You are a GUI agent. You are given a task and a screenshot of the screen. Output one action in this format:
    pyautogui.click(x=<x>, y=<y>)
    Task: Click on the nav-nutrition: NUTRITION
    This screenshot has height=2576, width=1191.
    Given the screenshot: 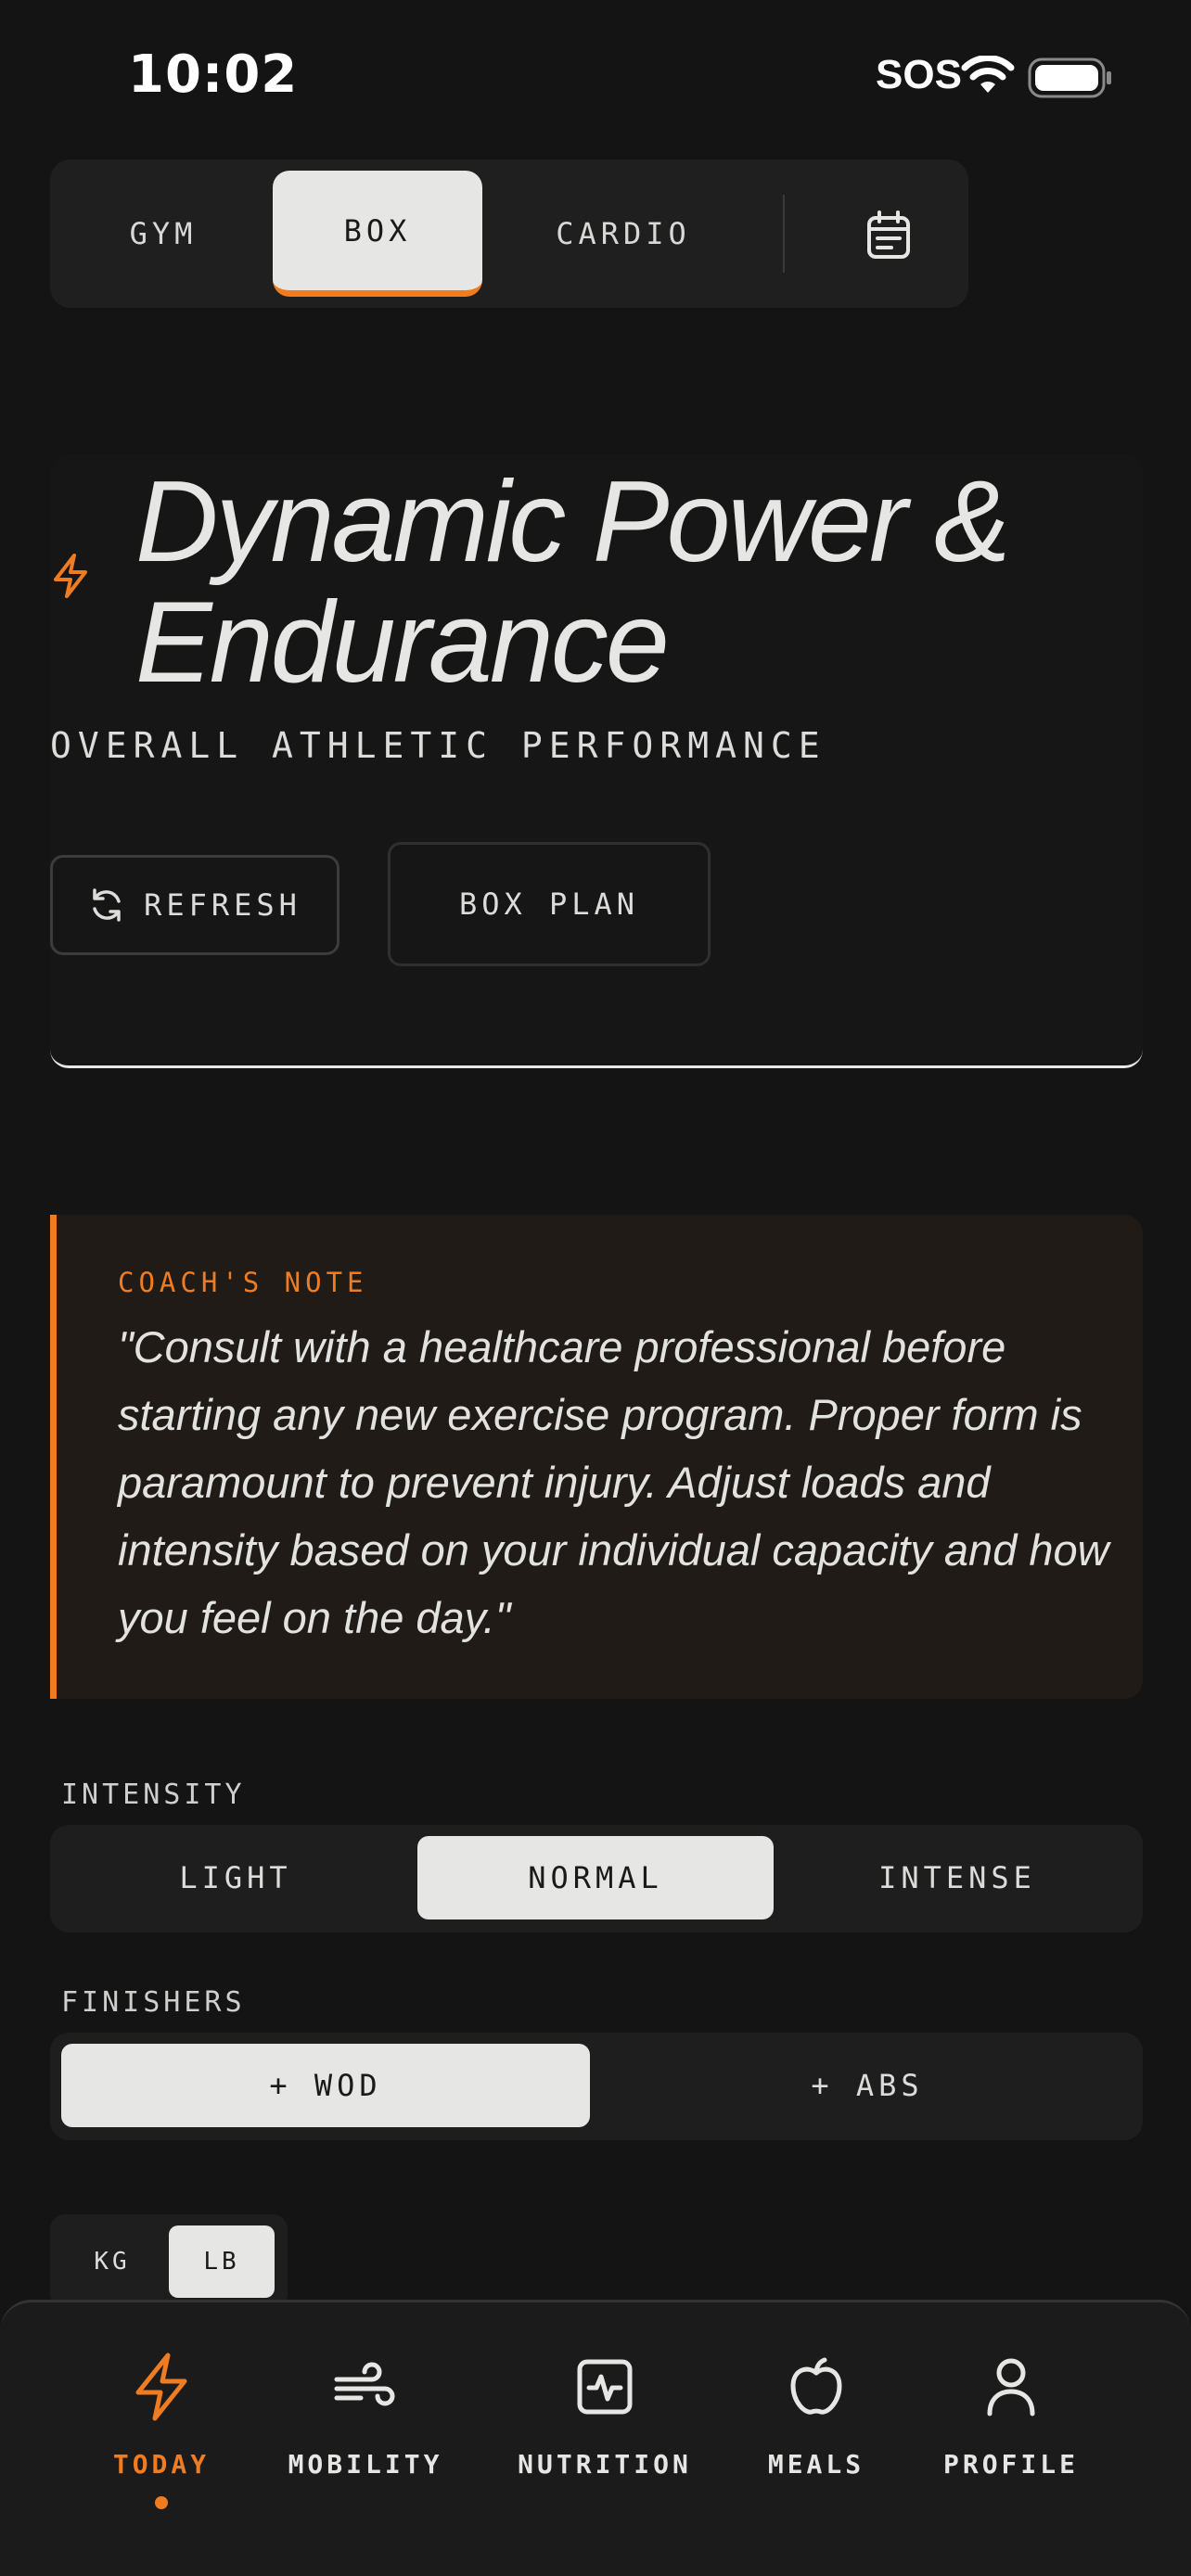 What is the action you would take?
    pyautogui.click(x=605, y=2435)
    